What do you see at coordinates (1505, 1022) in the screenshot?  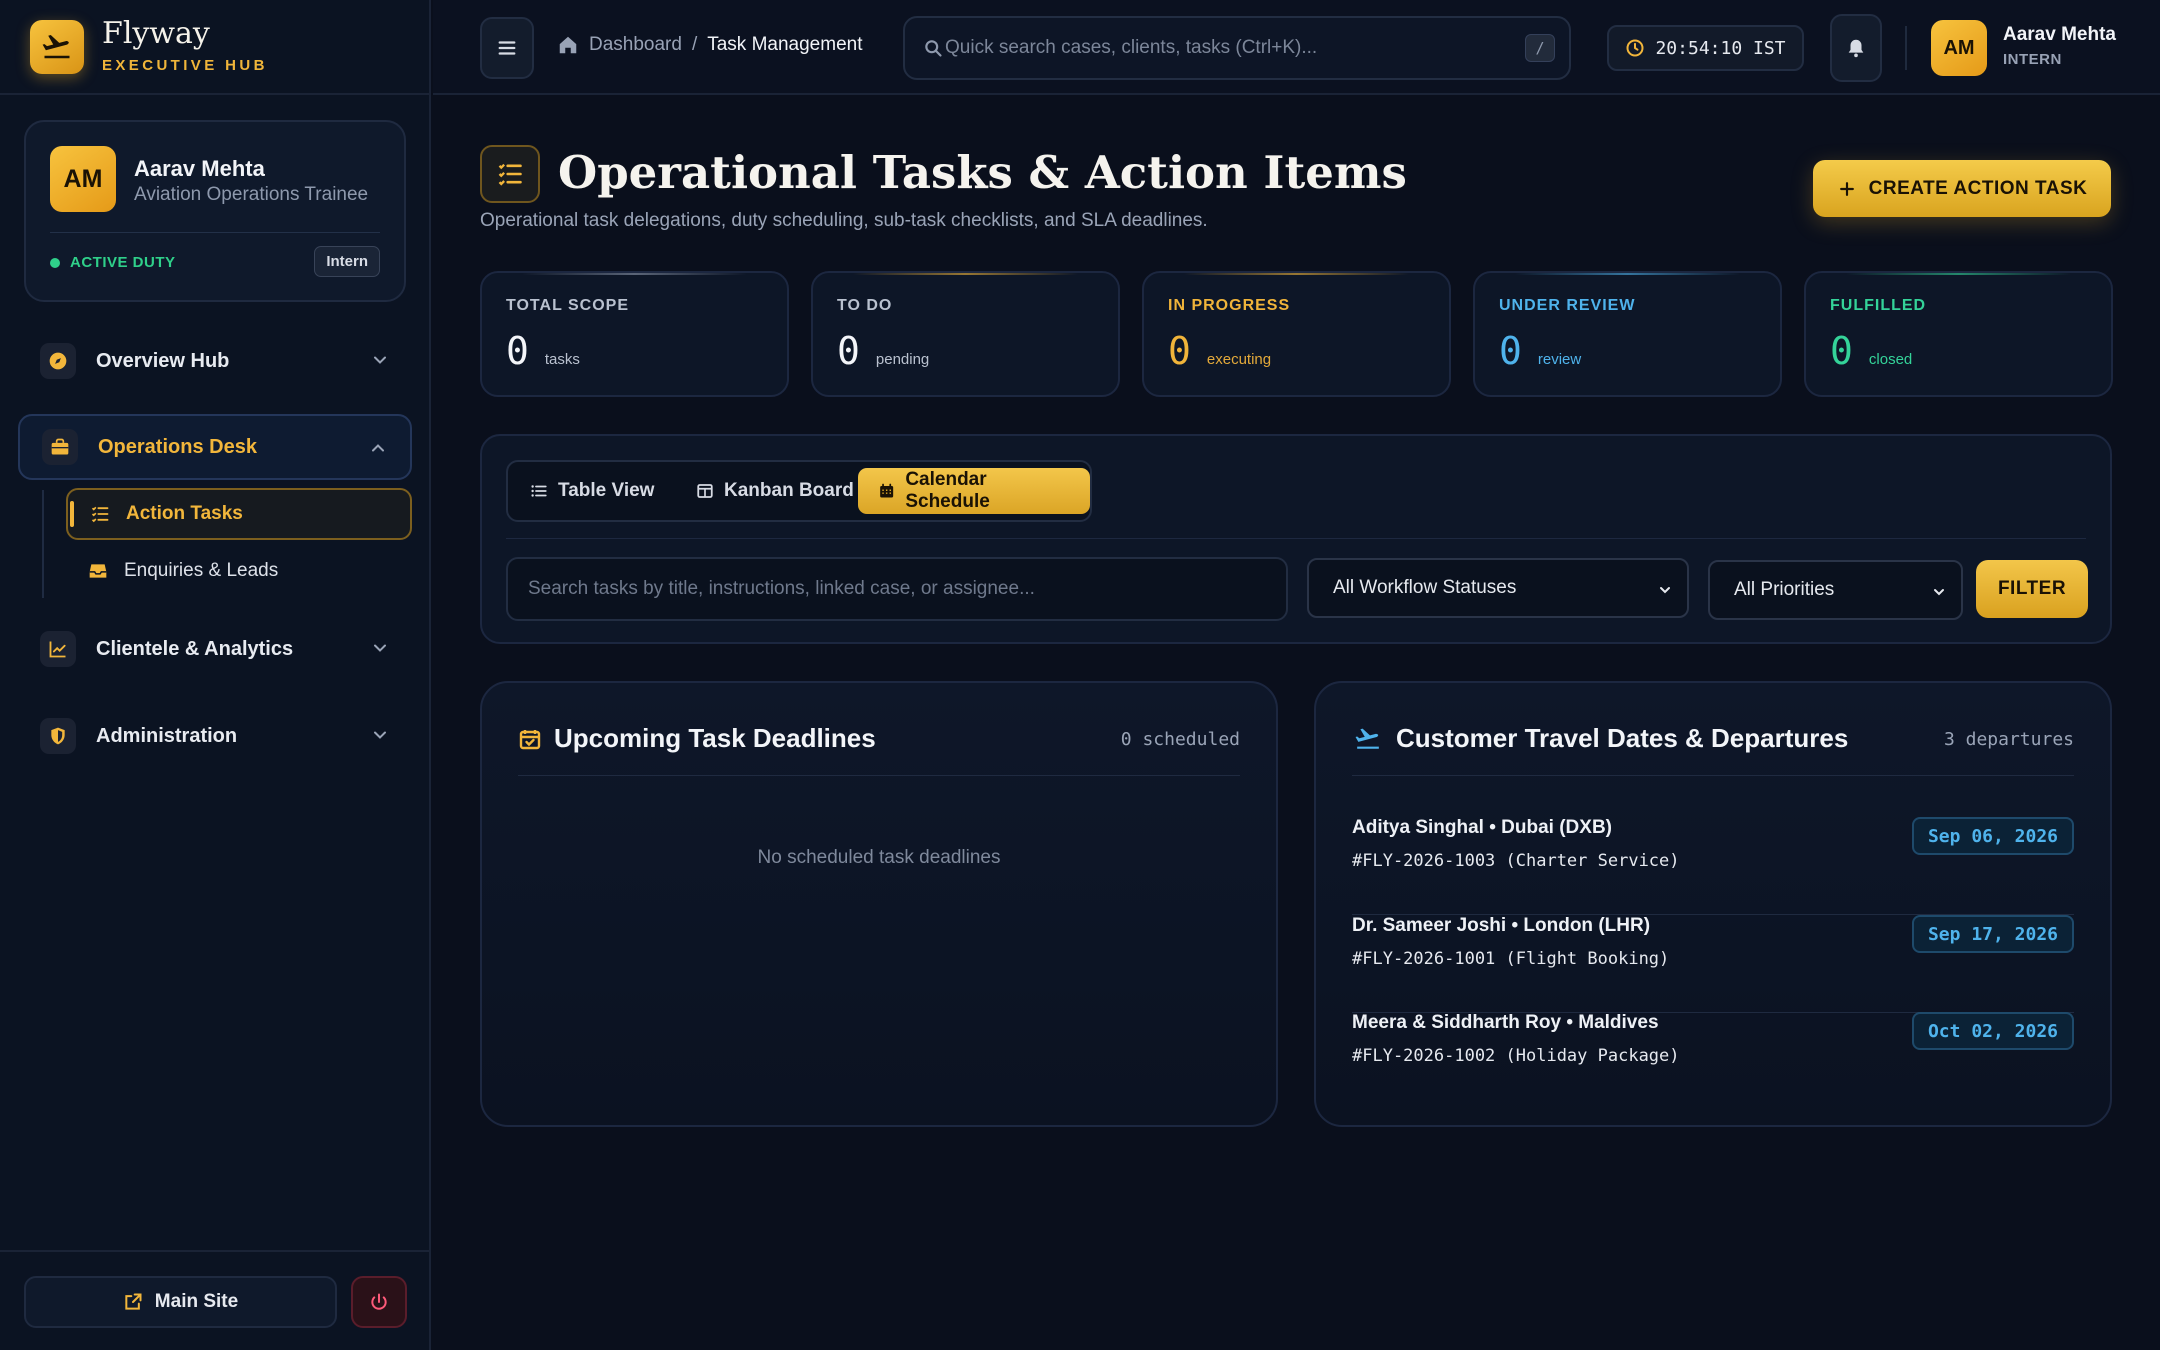 I see `trip-title: Meera & Siddharth Roy • Maldives` at bounding box center [1505, 1022].